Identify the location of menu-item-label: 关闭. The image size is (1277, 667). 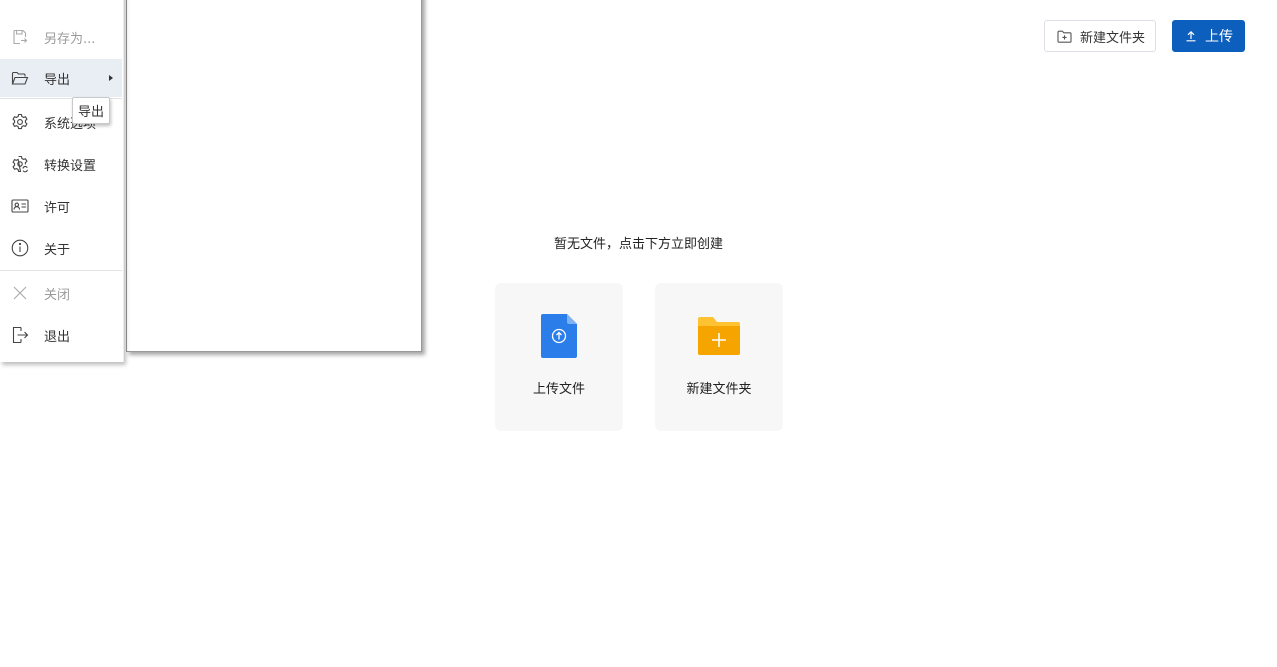
(57, 295).